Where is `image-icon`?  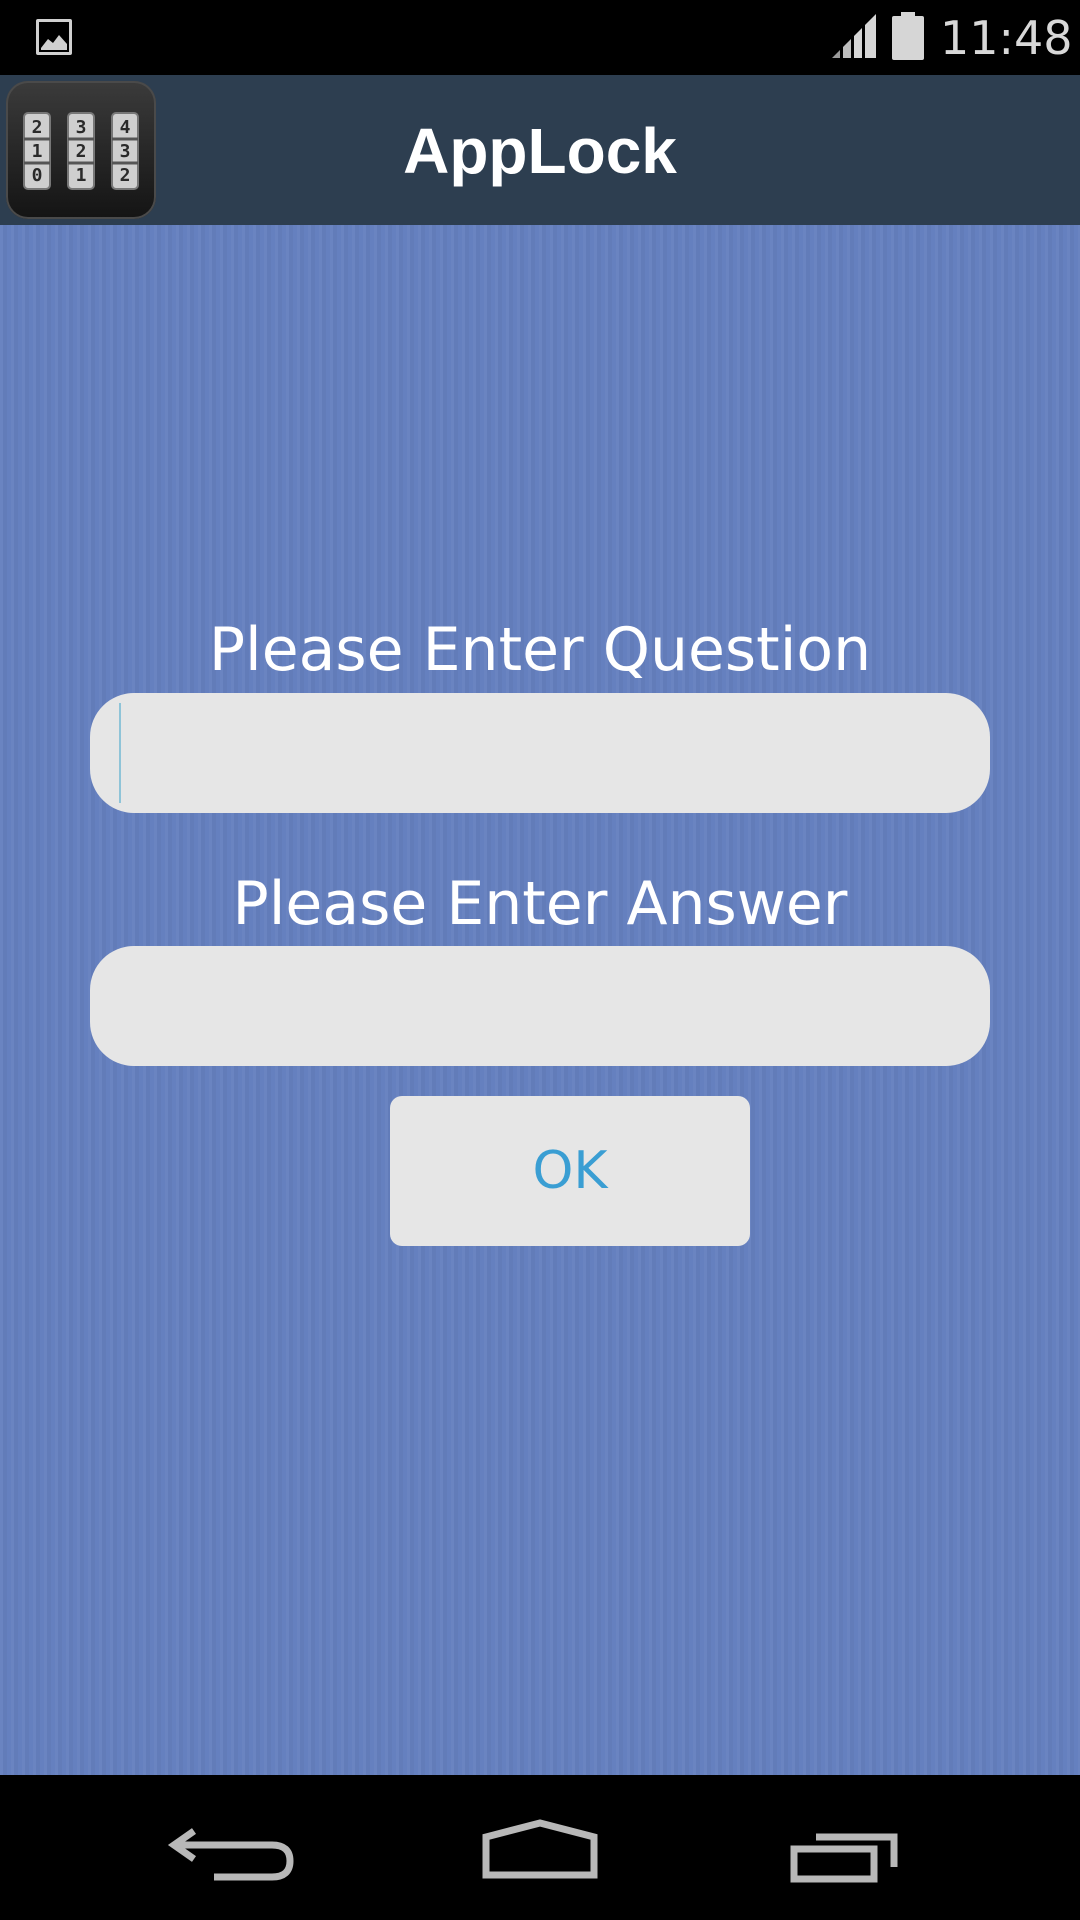 image-icon is located at coordinates (54, 37).